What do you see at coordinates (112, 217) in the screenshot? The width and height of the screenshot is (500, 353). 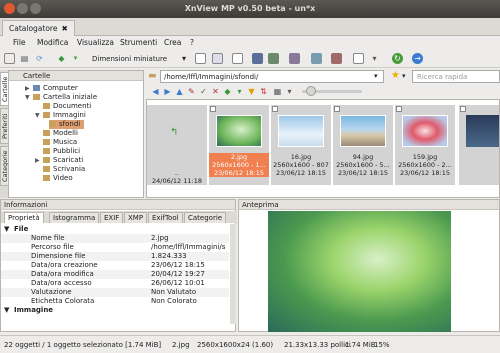 I see `tab-exif: EXIF` at bounding box center [112, 217].